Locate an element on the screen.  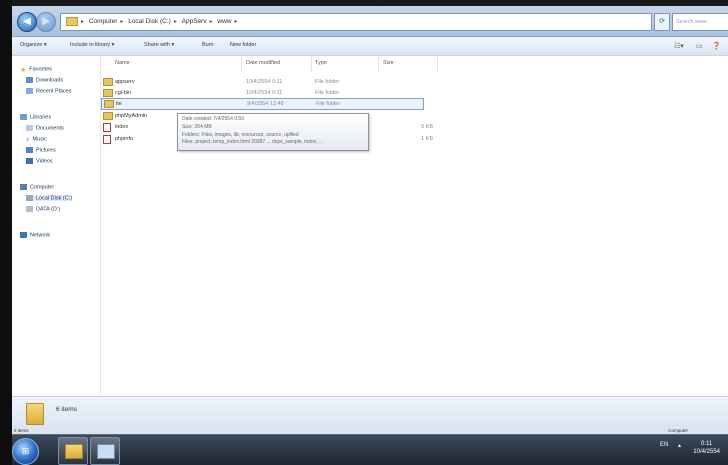
sidebar-item-pictures: Pictures is located at coordinates (41, 150).